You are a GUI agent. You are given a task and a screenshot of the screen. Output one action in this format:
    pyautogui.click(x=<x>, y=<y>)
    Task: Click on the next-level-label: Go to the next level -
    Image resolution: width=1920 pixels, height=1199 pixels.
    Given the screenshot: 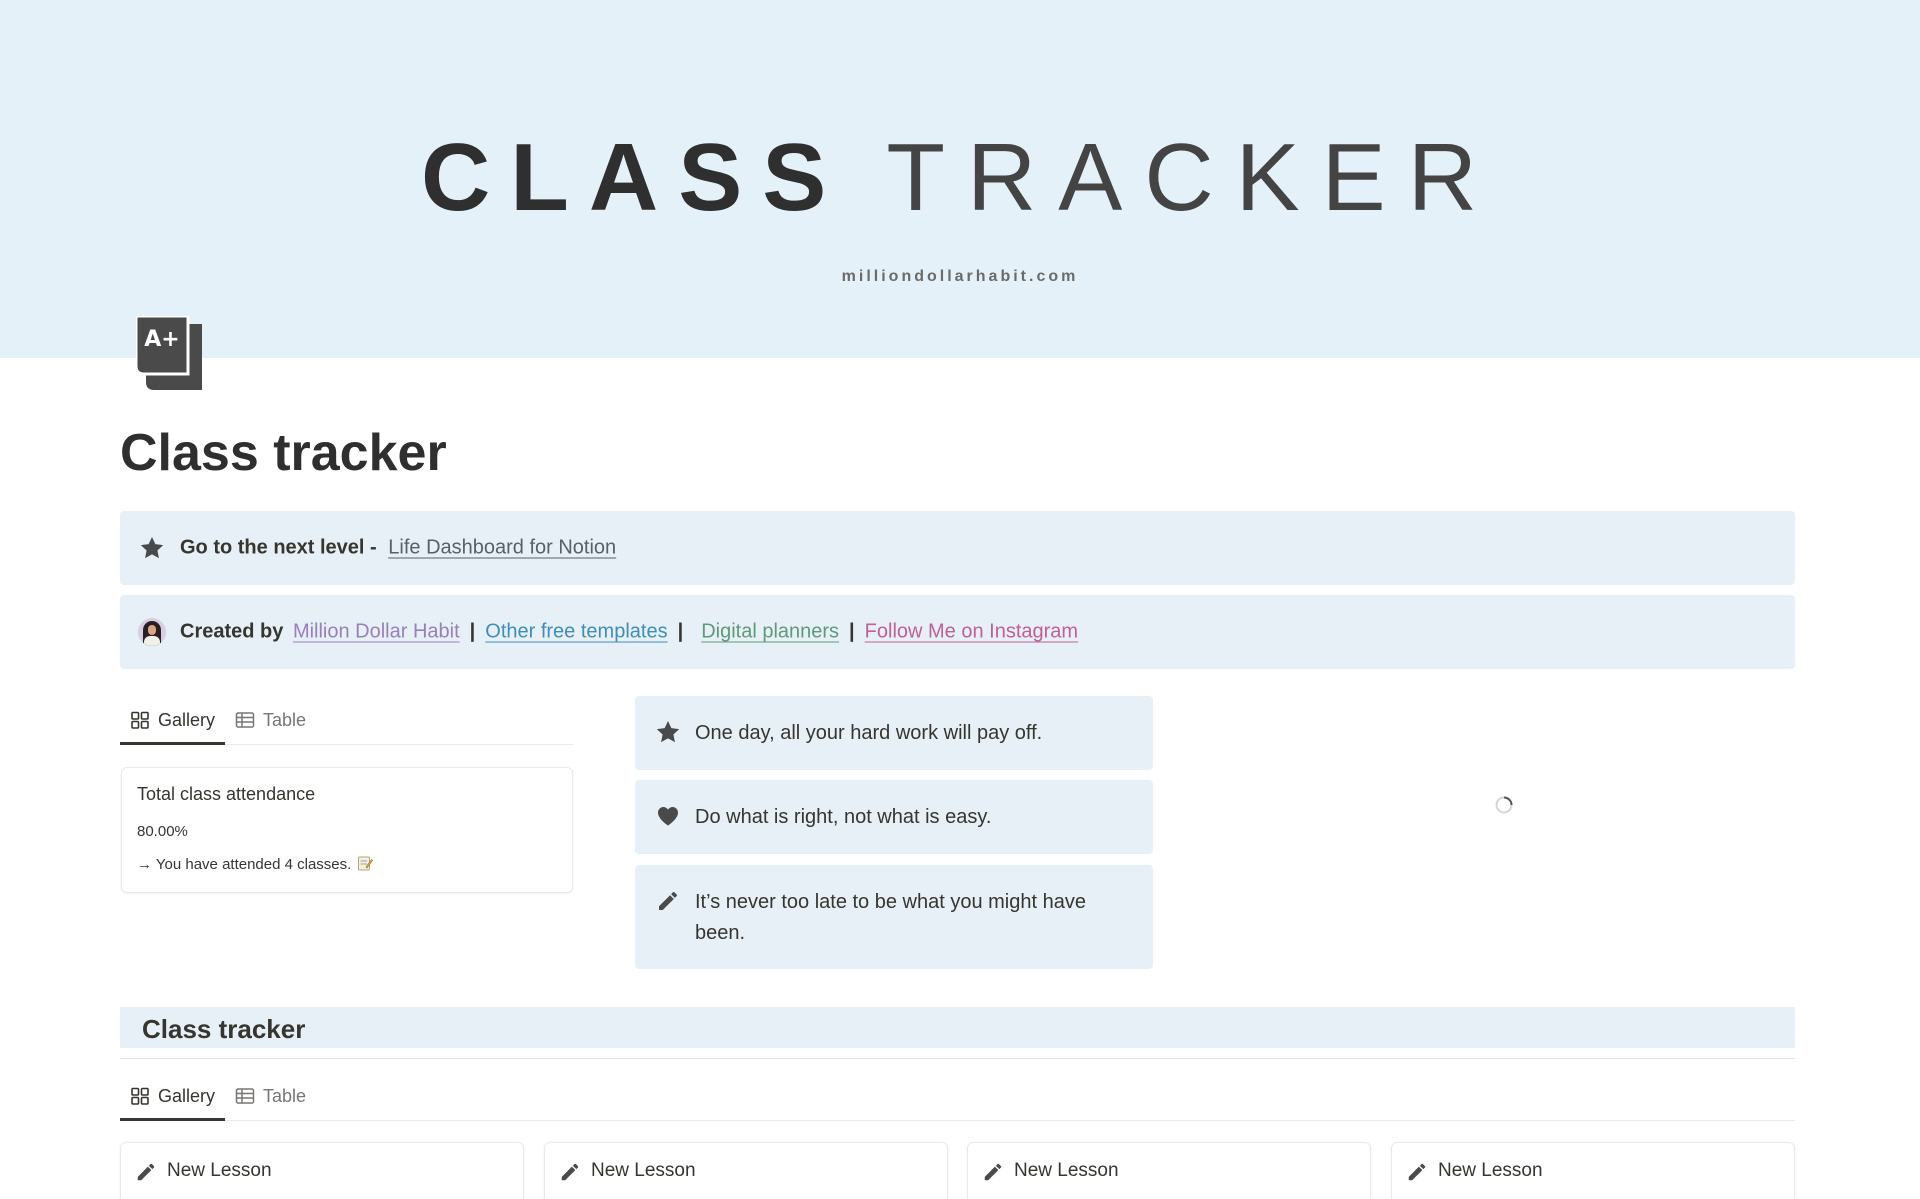 What is the action you would take?
    pyautogui.click(x=278, y=547)
    